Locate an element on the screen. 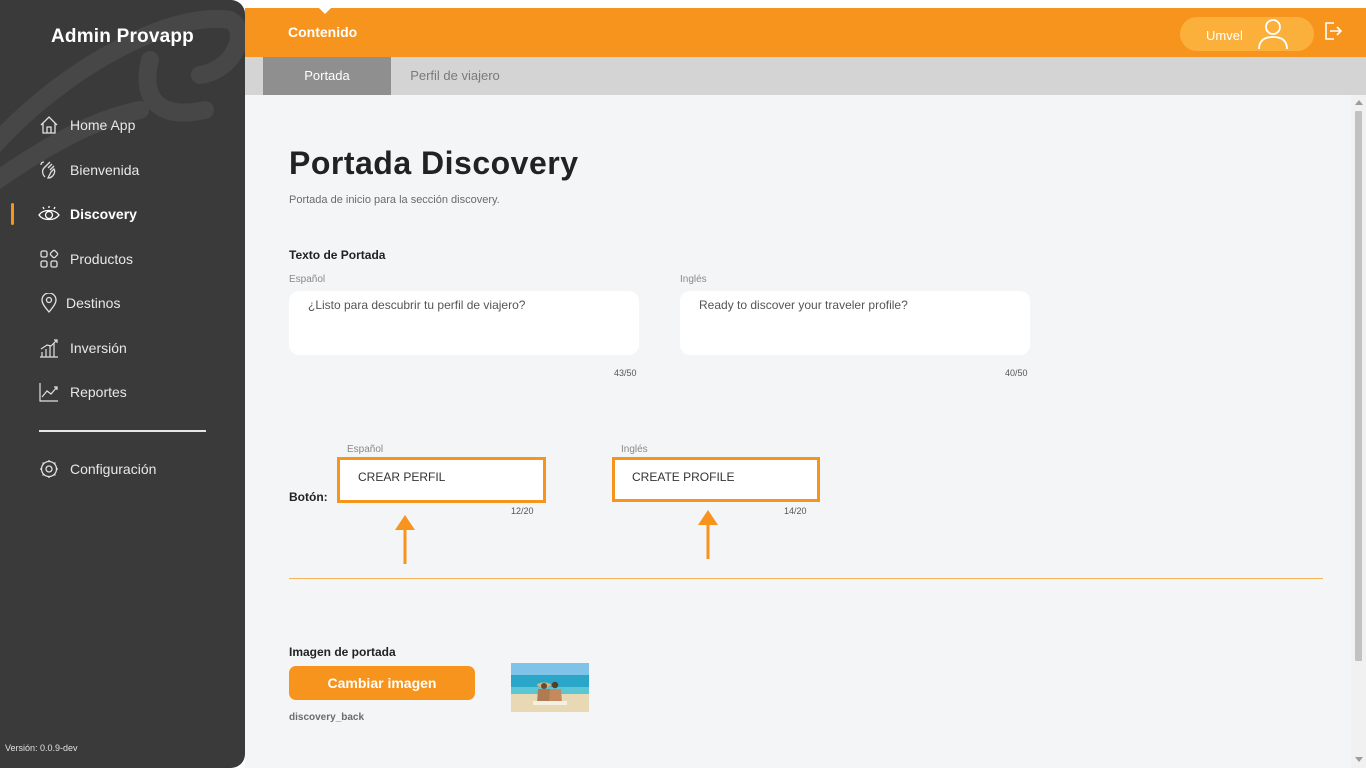 The image size is (1366, 768). top-bar: Contenido Umvel is located at coordinates (805, 32).